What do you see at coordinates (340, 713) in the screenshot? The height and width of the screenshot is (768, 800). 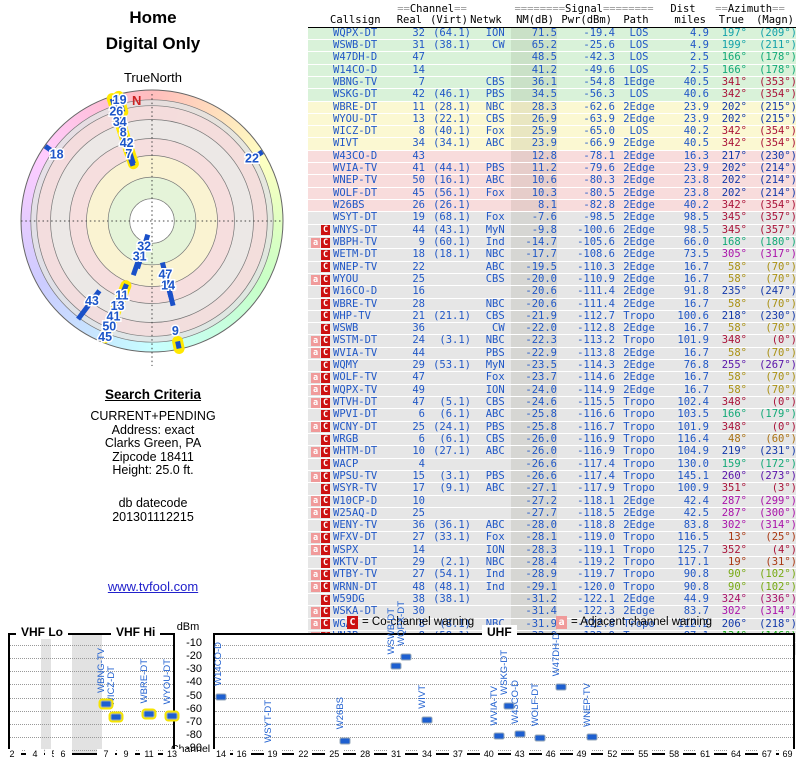 I see `station-label: W26BS` at bounding box center [340, 713].